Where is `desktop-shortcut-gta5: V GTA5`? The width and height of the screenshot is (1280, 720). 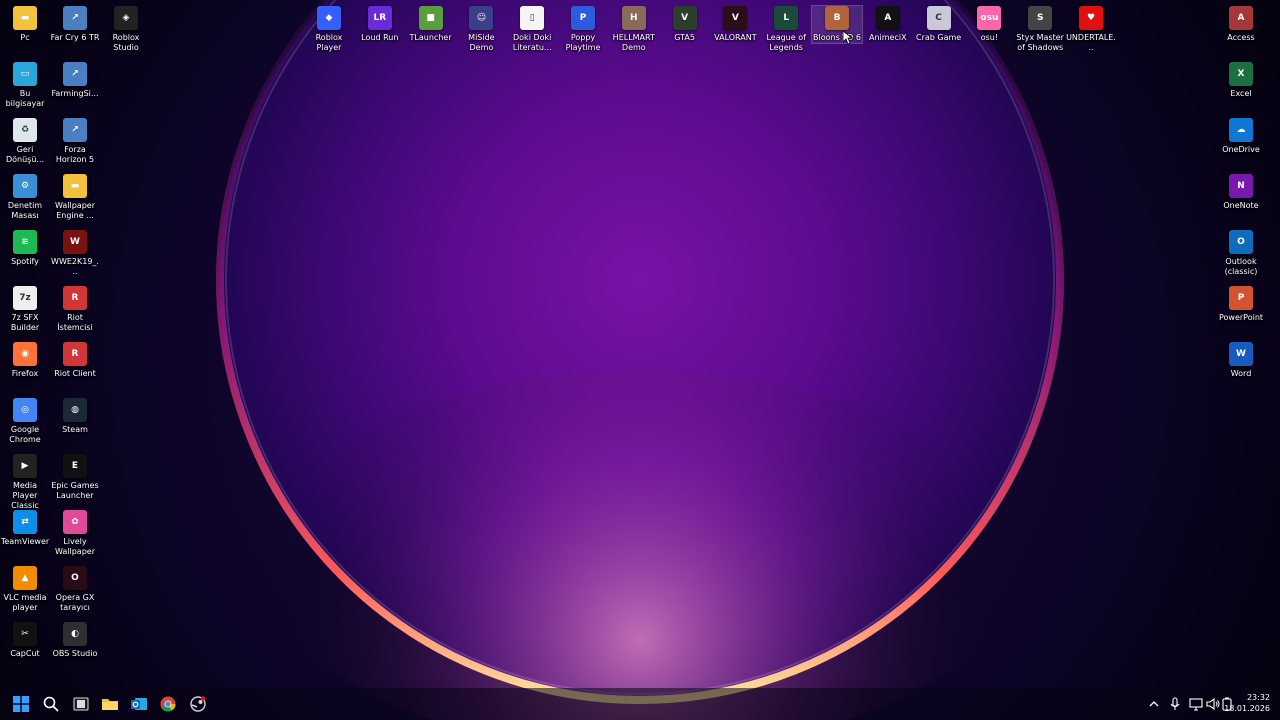 desktop-shortcut-gta5: V GTA5 is located at coordinates (685, 24).